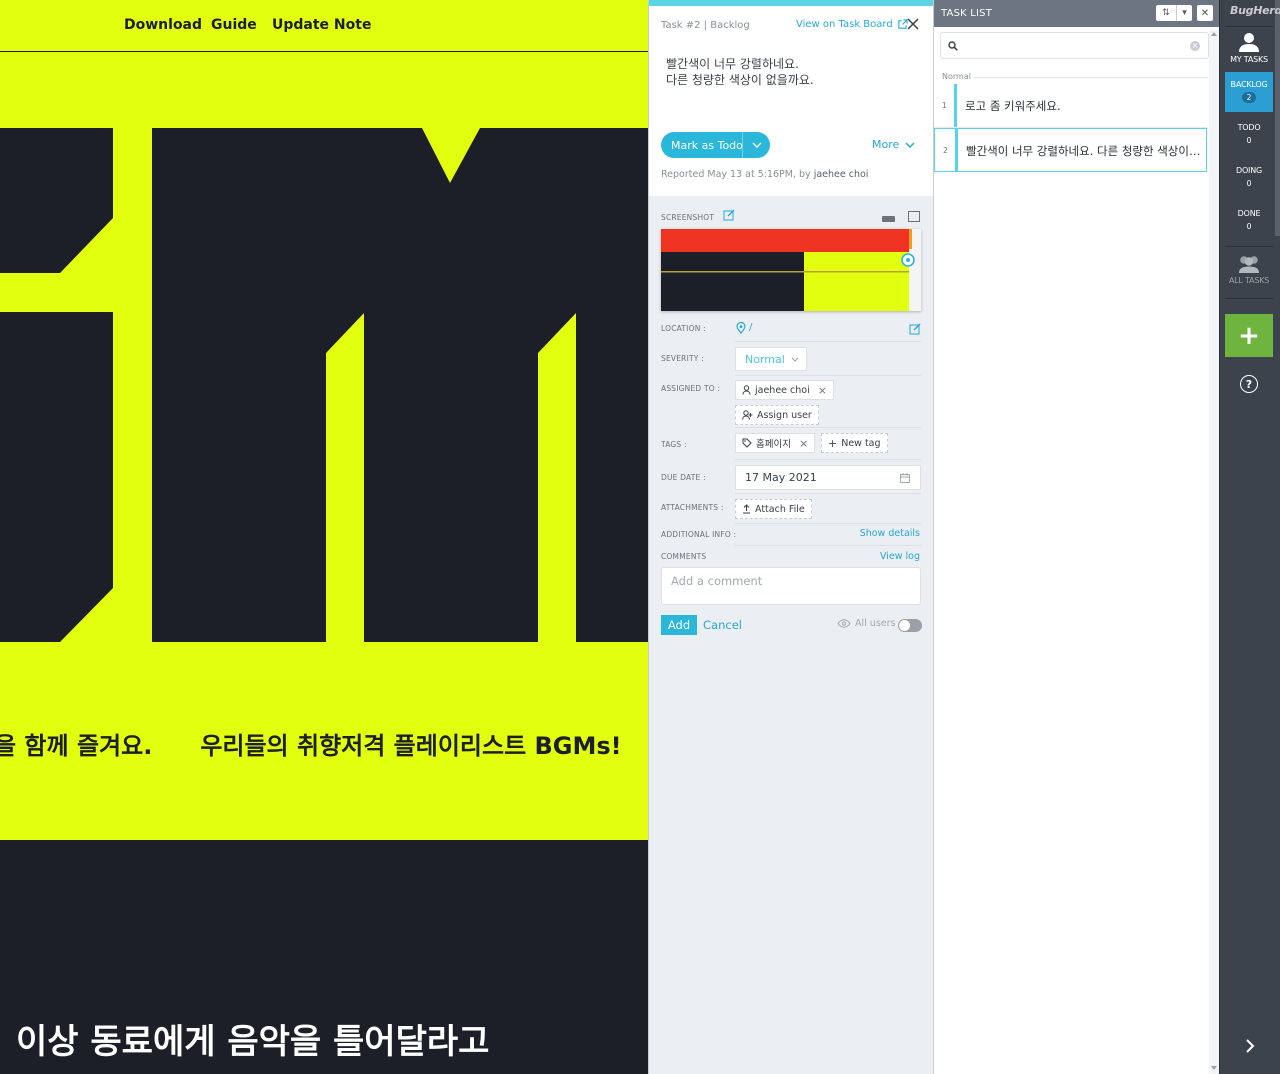 This screenshot has width=1280, height=1074. What do you see at coordinates (163, 25) in the screenshot?
I see `nav-download-link: Download` at bounding box center [163, 25].